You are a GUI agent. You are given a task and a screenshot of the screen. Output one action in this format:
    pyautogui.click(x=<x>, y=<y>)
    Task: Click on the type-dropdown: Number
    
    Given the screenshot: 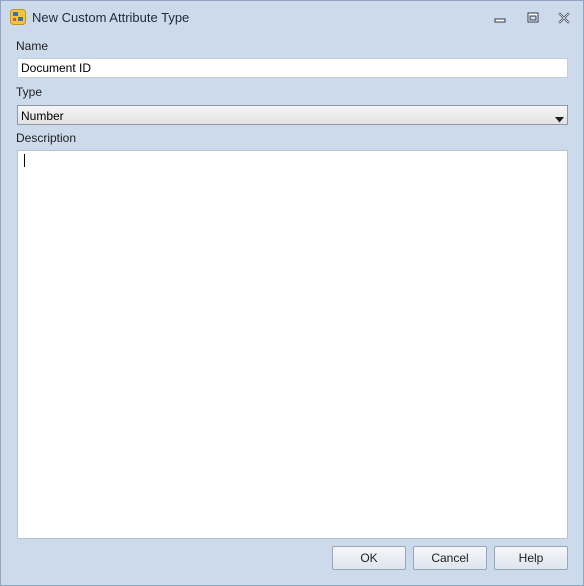 What is the action you would take?
    pyautogui.click(x=292, y=115)
    